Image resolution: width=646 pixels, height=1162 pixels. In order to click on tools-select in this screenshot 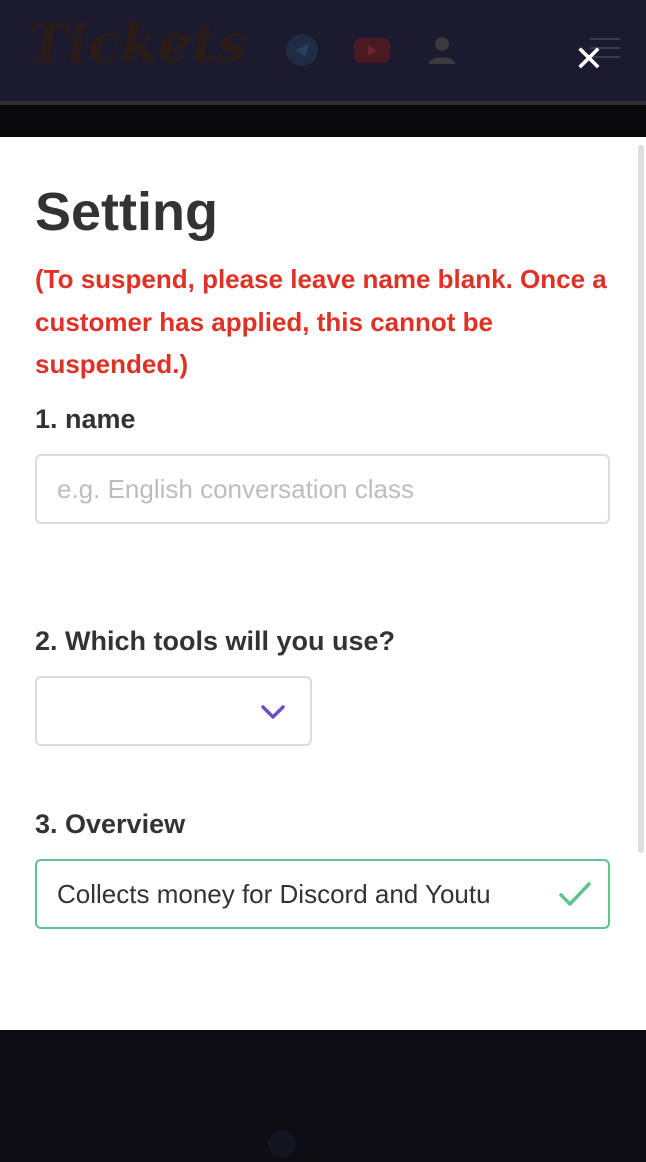, I will do `click(173, 711)`.